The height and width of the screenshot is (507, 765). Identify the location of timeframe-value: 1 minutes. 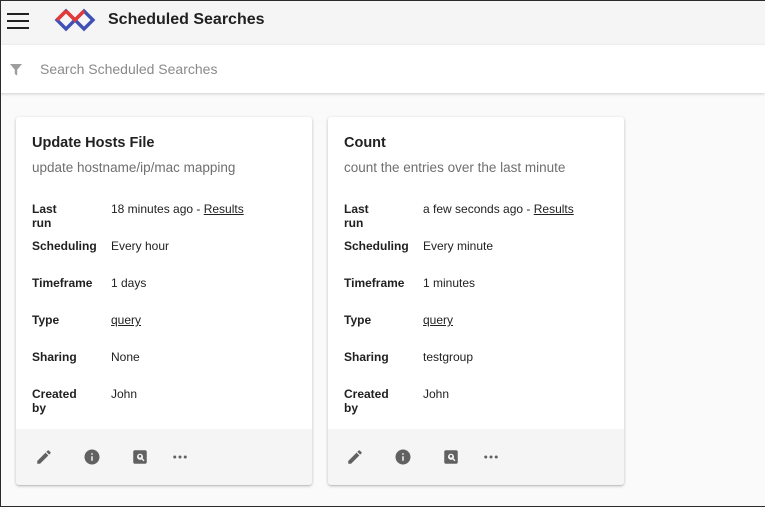
(449, 283).